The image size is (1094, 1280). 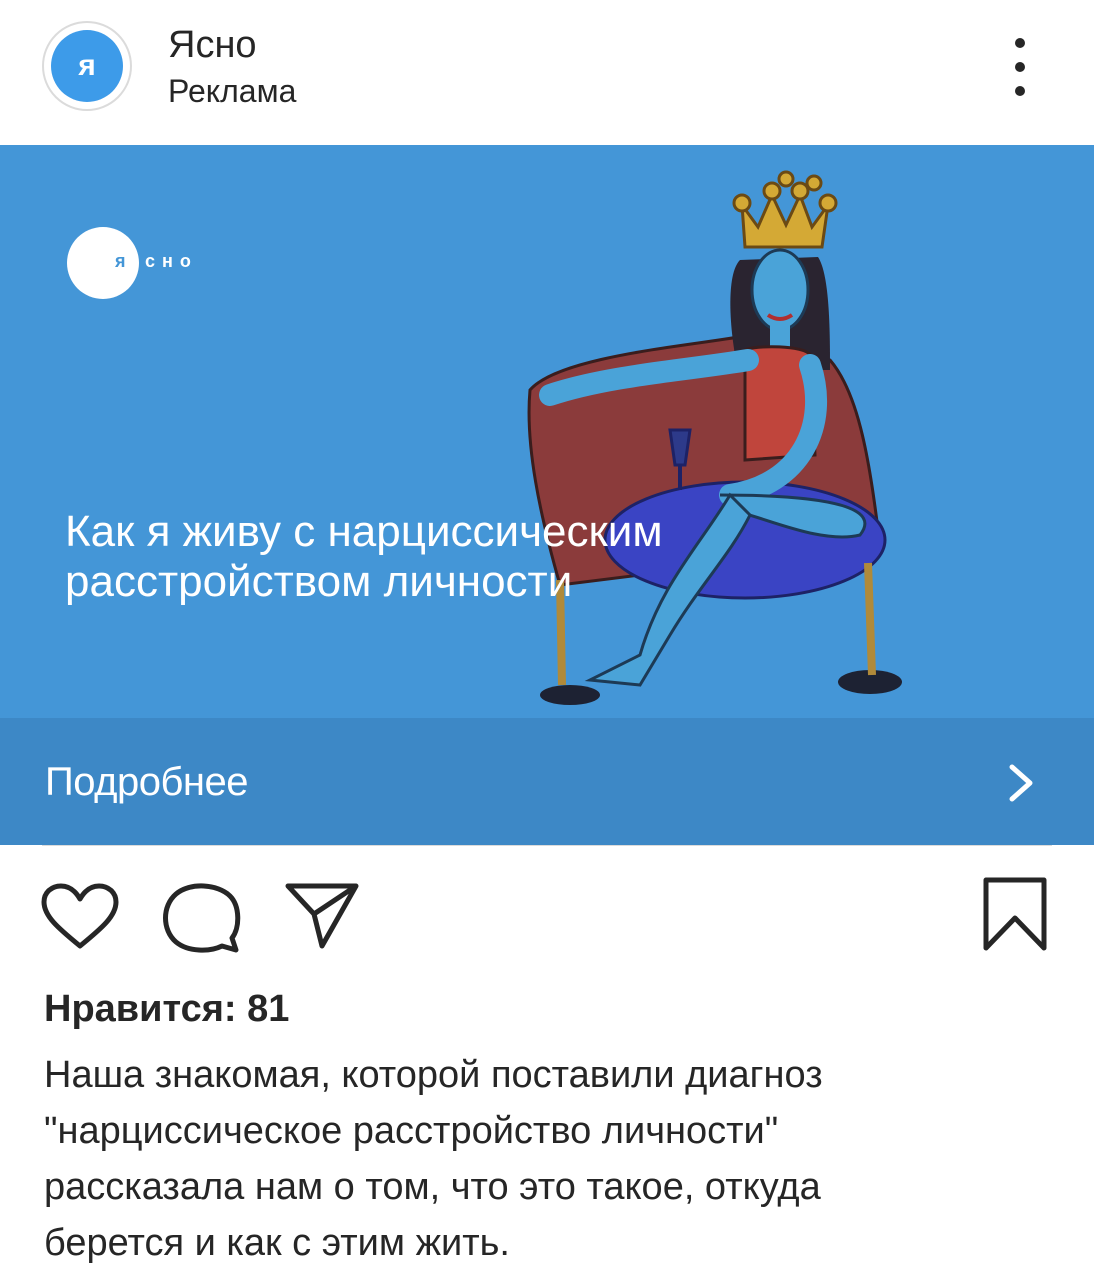 I want to click on caption-line: "нарциссическое расстройство личности", so click(x=411, y=1131).